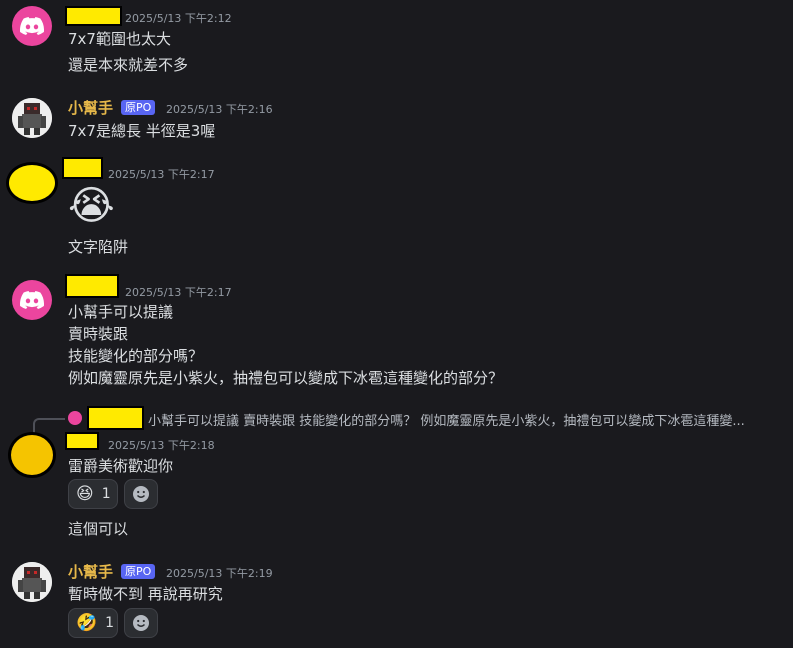 This screenshot has height=648, width=793. I want to click on timestamp: 2025/5/13 下午2:19, so click(219, 573).